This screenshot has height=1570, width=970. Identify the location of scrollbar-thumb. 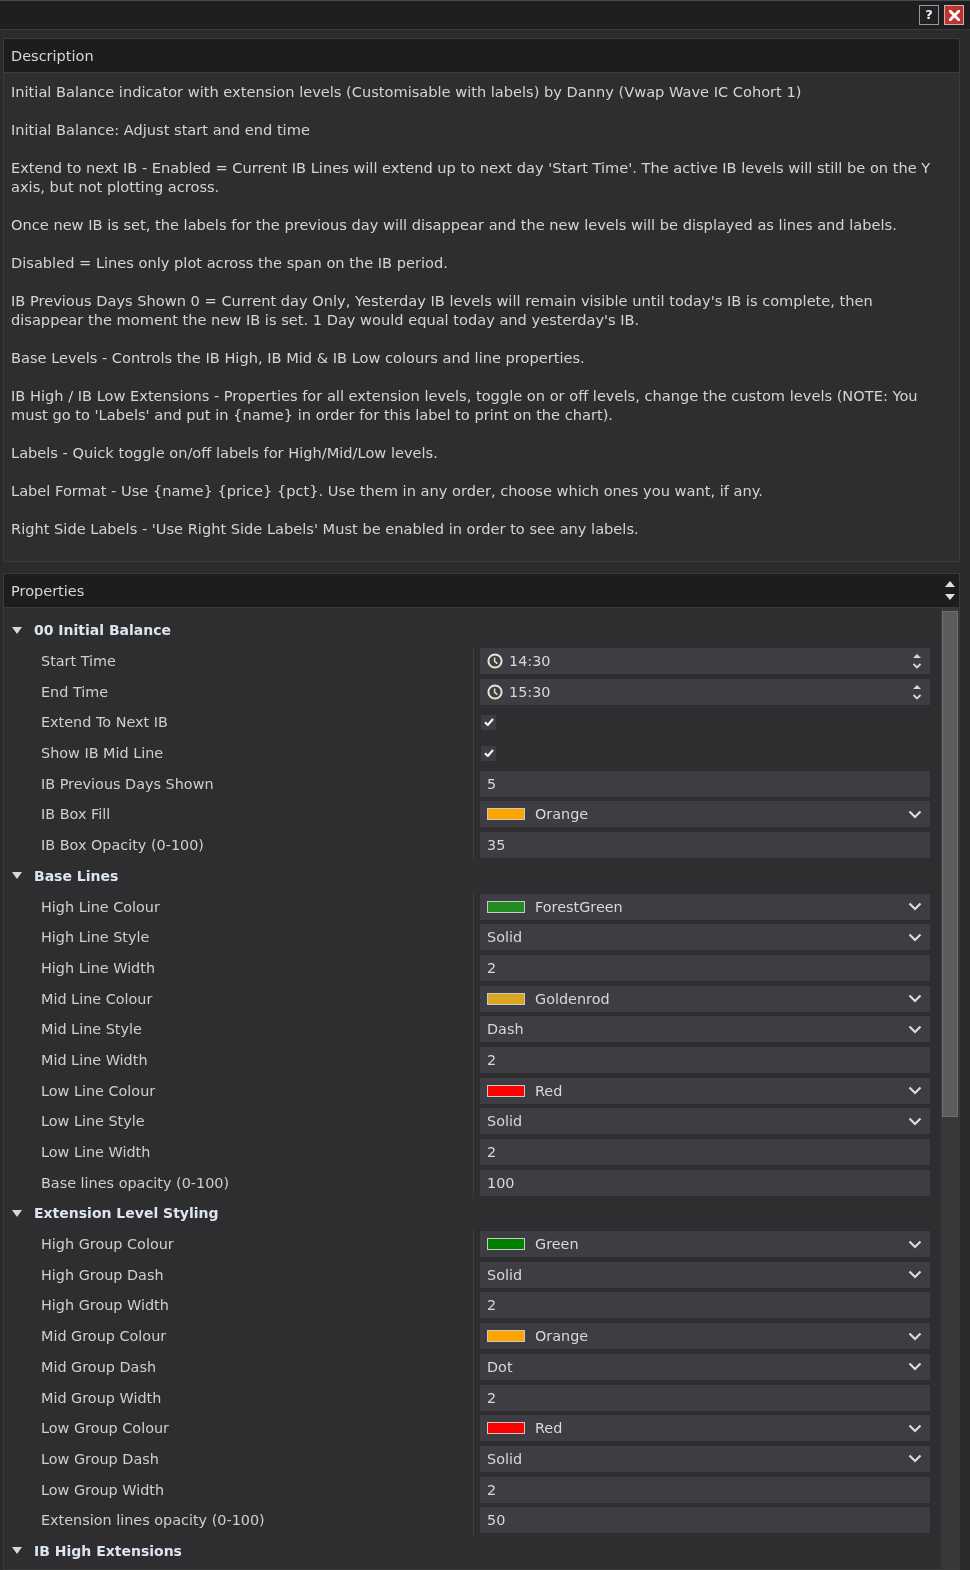
(950, 864).